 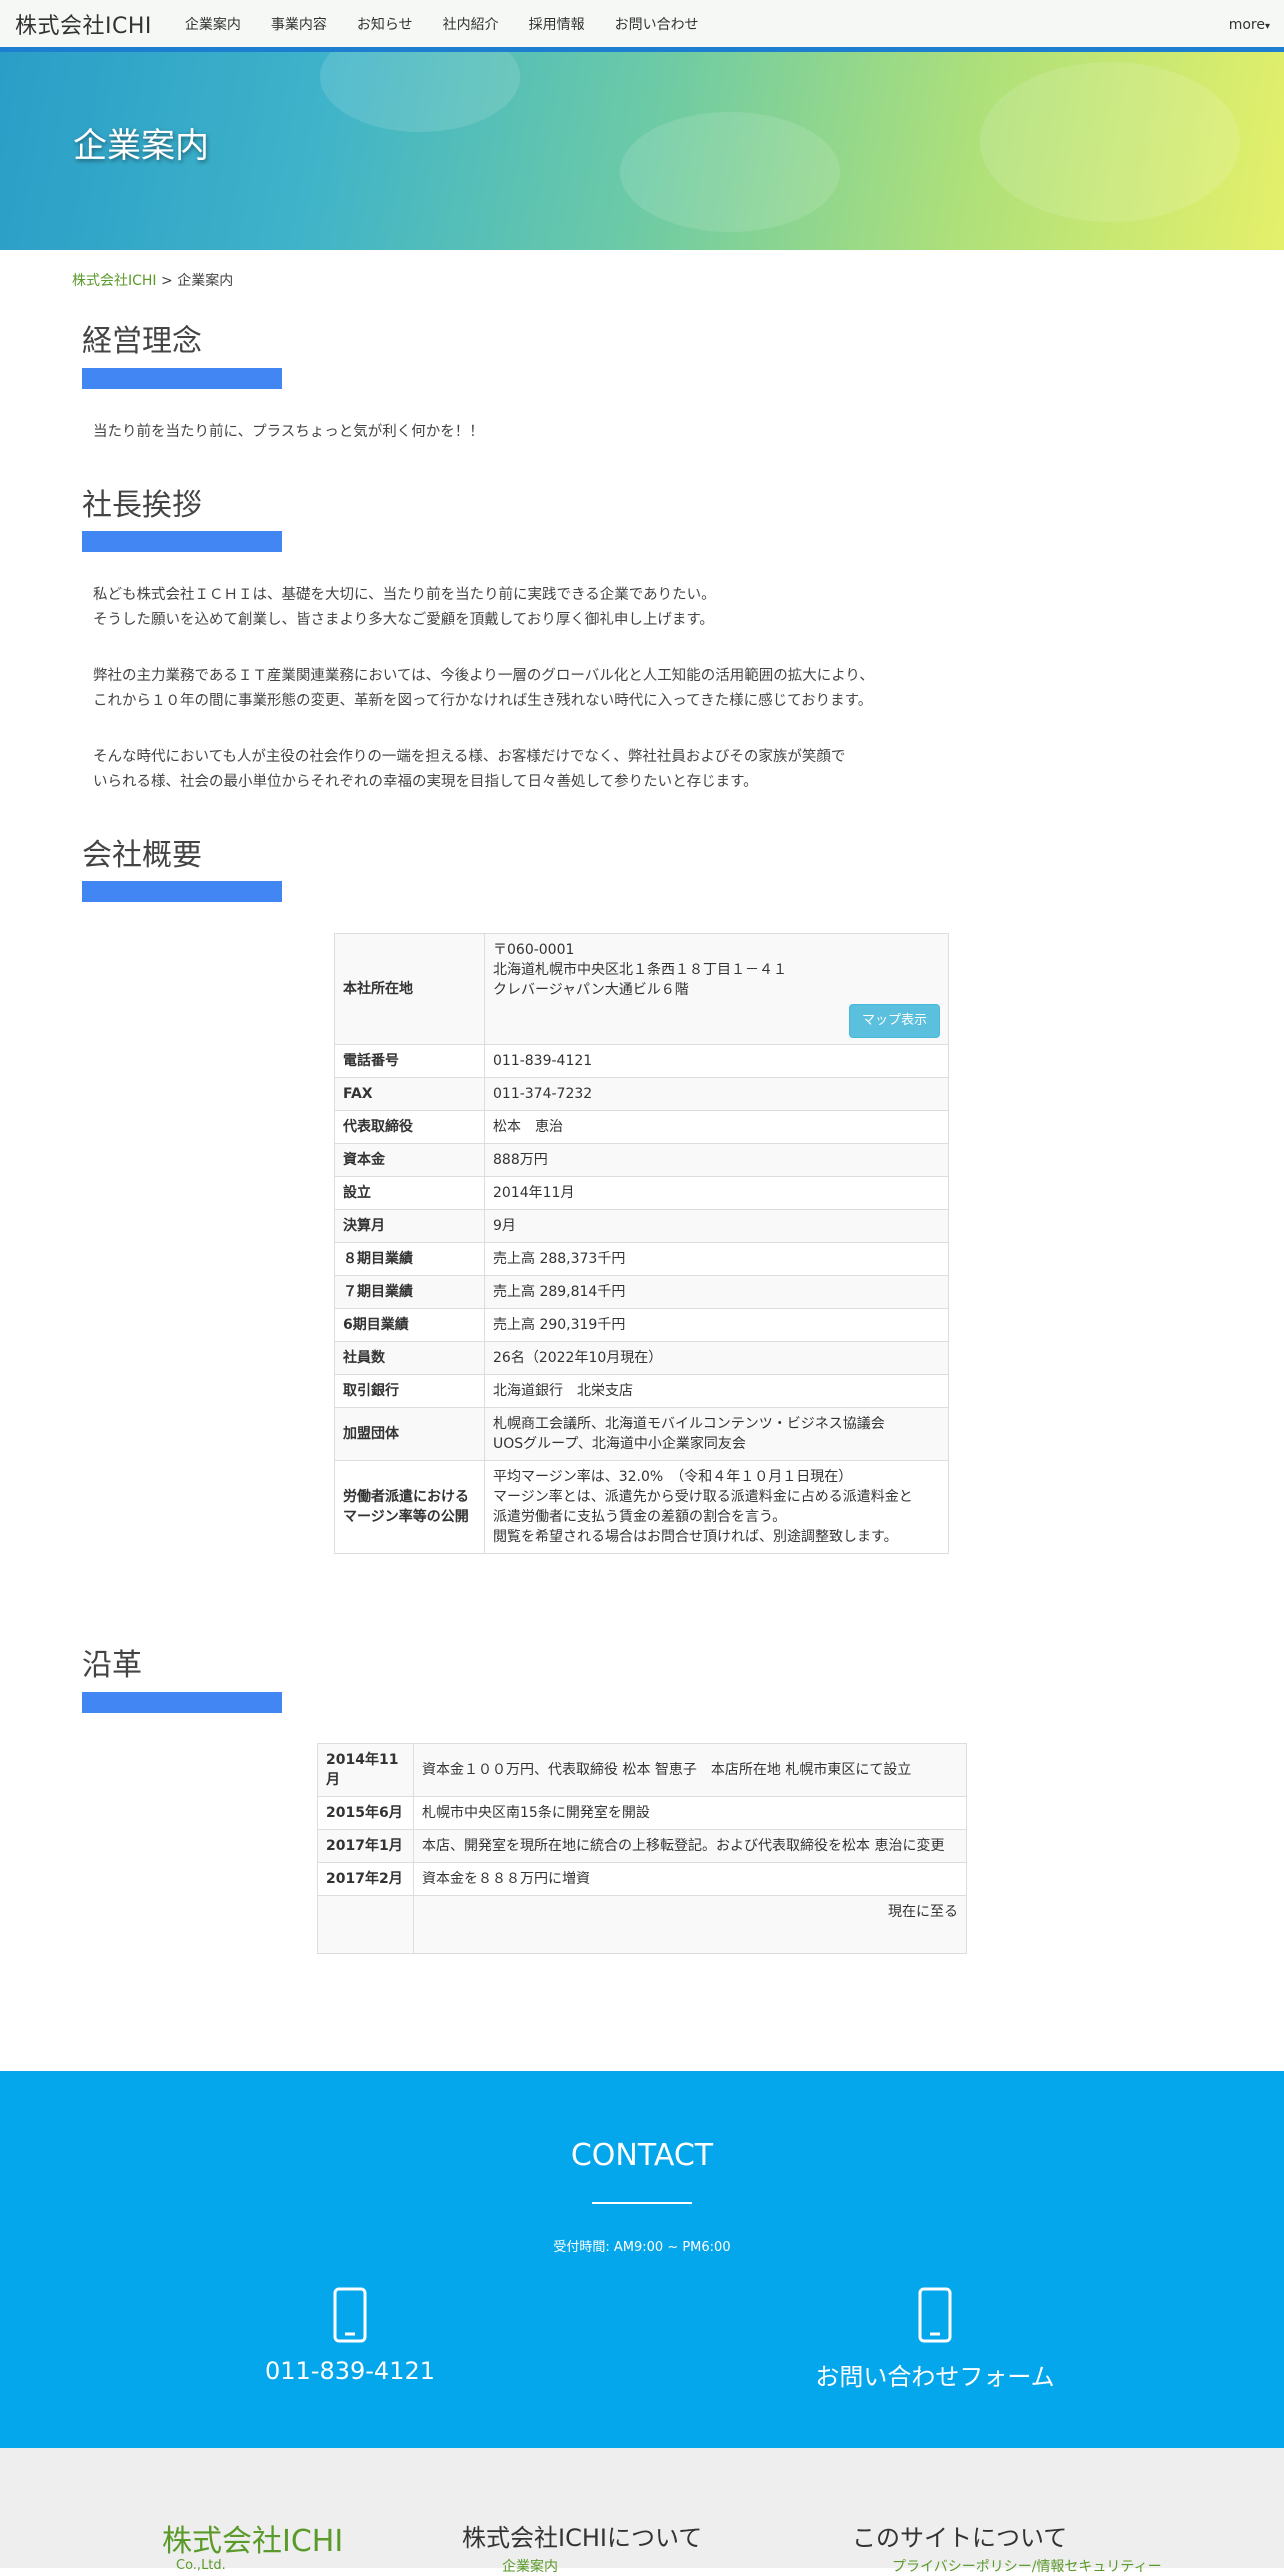 I want to click on group-line: UOSグループ、北海道中小企業家同友会, so click(x=619, y=1444).